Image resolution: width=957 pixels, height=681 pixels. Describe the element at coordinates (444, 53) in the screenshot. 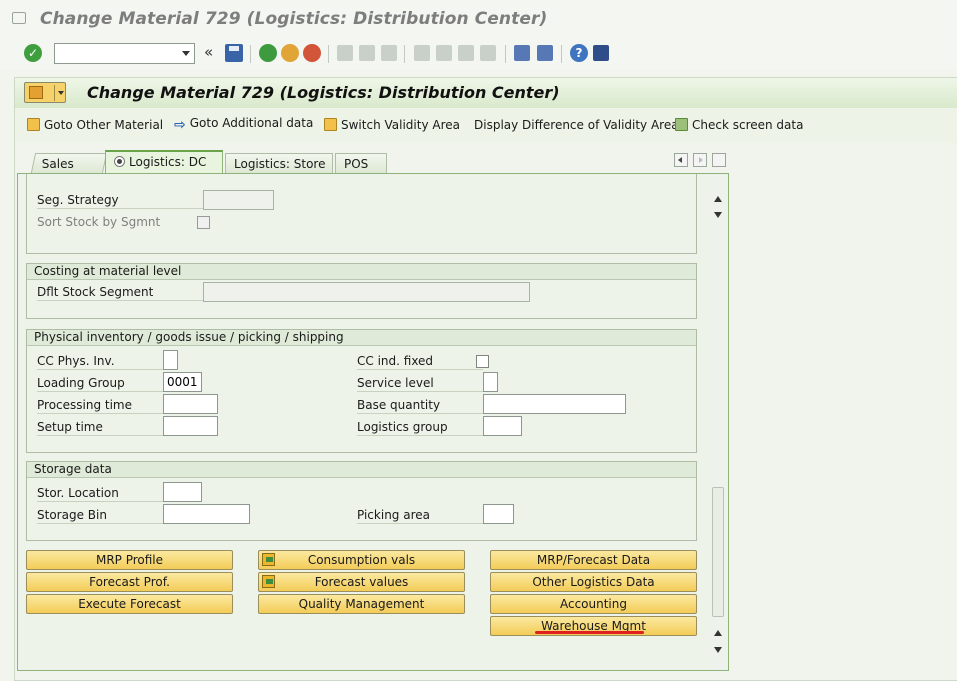

I see `previous-page-icon` at that location.